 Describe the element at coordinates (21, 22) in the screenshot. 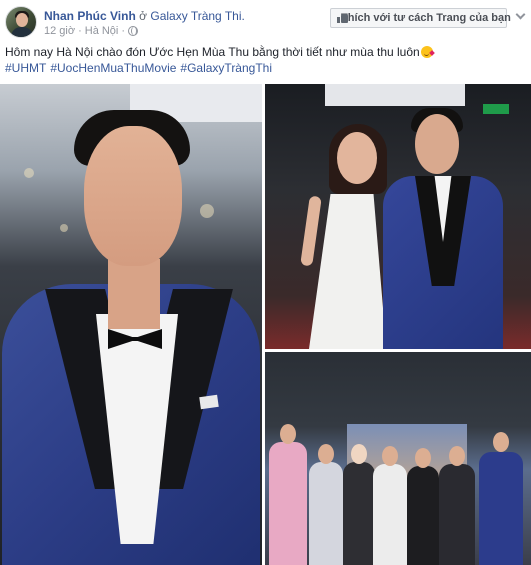

I see `author-avatar` at that location.